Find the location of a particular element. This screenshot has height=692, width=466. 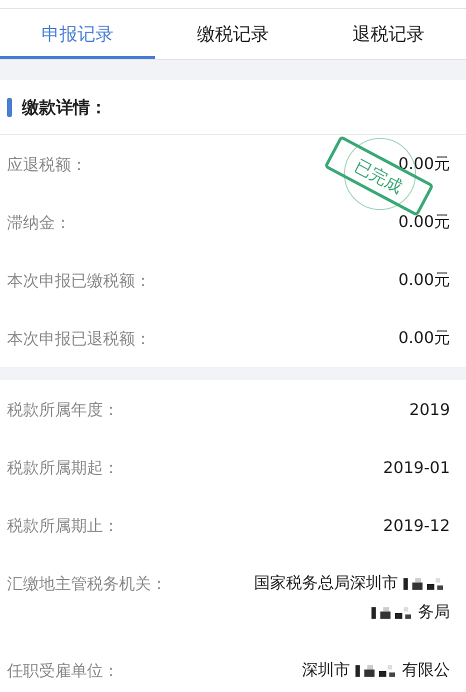

field-value: 有限公 is located at coordinates (426, 670).